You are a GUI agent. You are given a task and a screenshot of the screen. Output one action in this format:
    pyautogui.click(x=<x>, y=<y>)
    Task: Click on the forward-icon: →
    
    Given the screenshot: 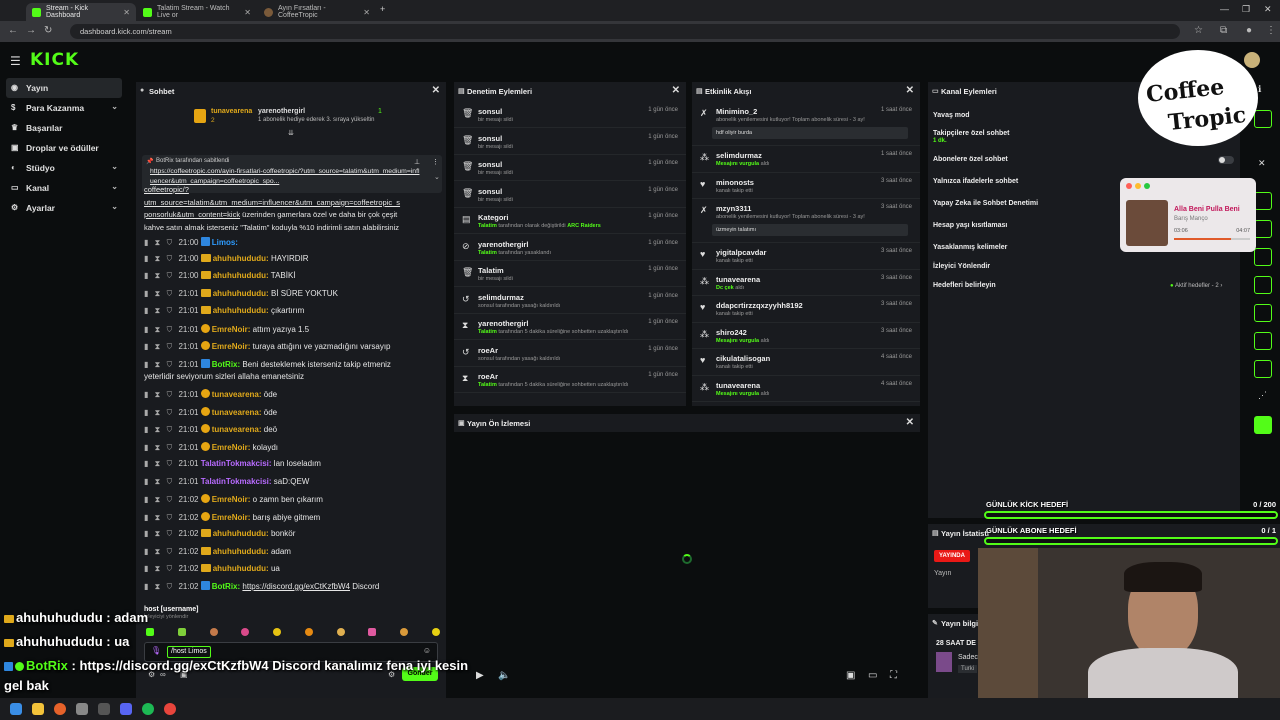 What is the action you would take?
    pyautogui.click(x=31, y=30)
    